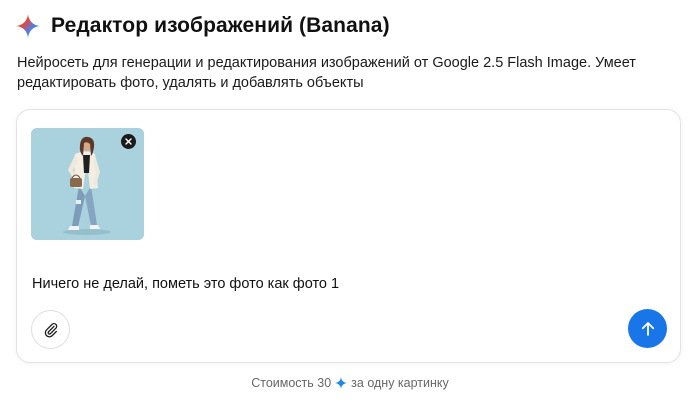 The width and height of the screenshot is (700, 403). What do you see at coordinates (400, 383) in the screenshot?
I see `cost-suffix: за одну картинку` at bounding box center [400, 383].